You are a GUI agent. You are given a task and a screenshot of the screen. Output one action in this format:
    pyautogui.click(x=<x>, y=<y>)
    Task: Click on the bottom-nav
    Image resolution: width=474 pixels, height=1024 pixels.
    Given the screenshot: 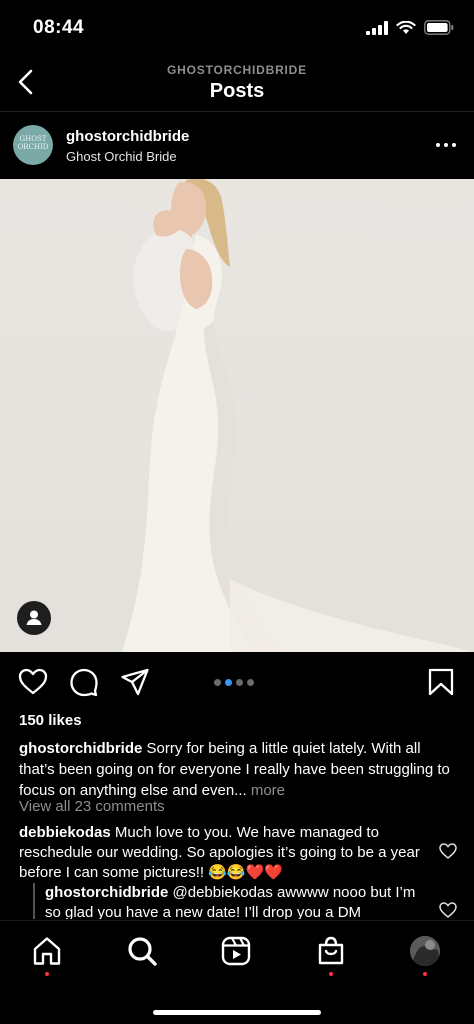 What is the action you would take?
    pyautogui.click(x=237, y=972)
    